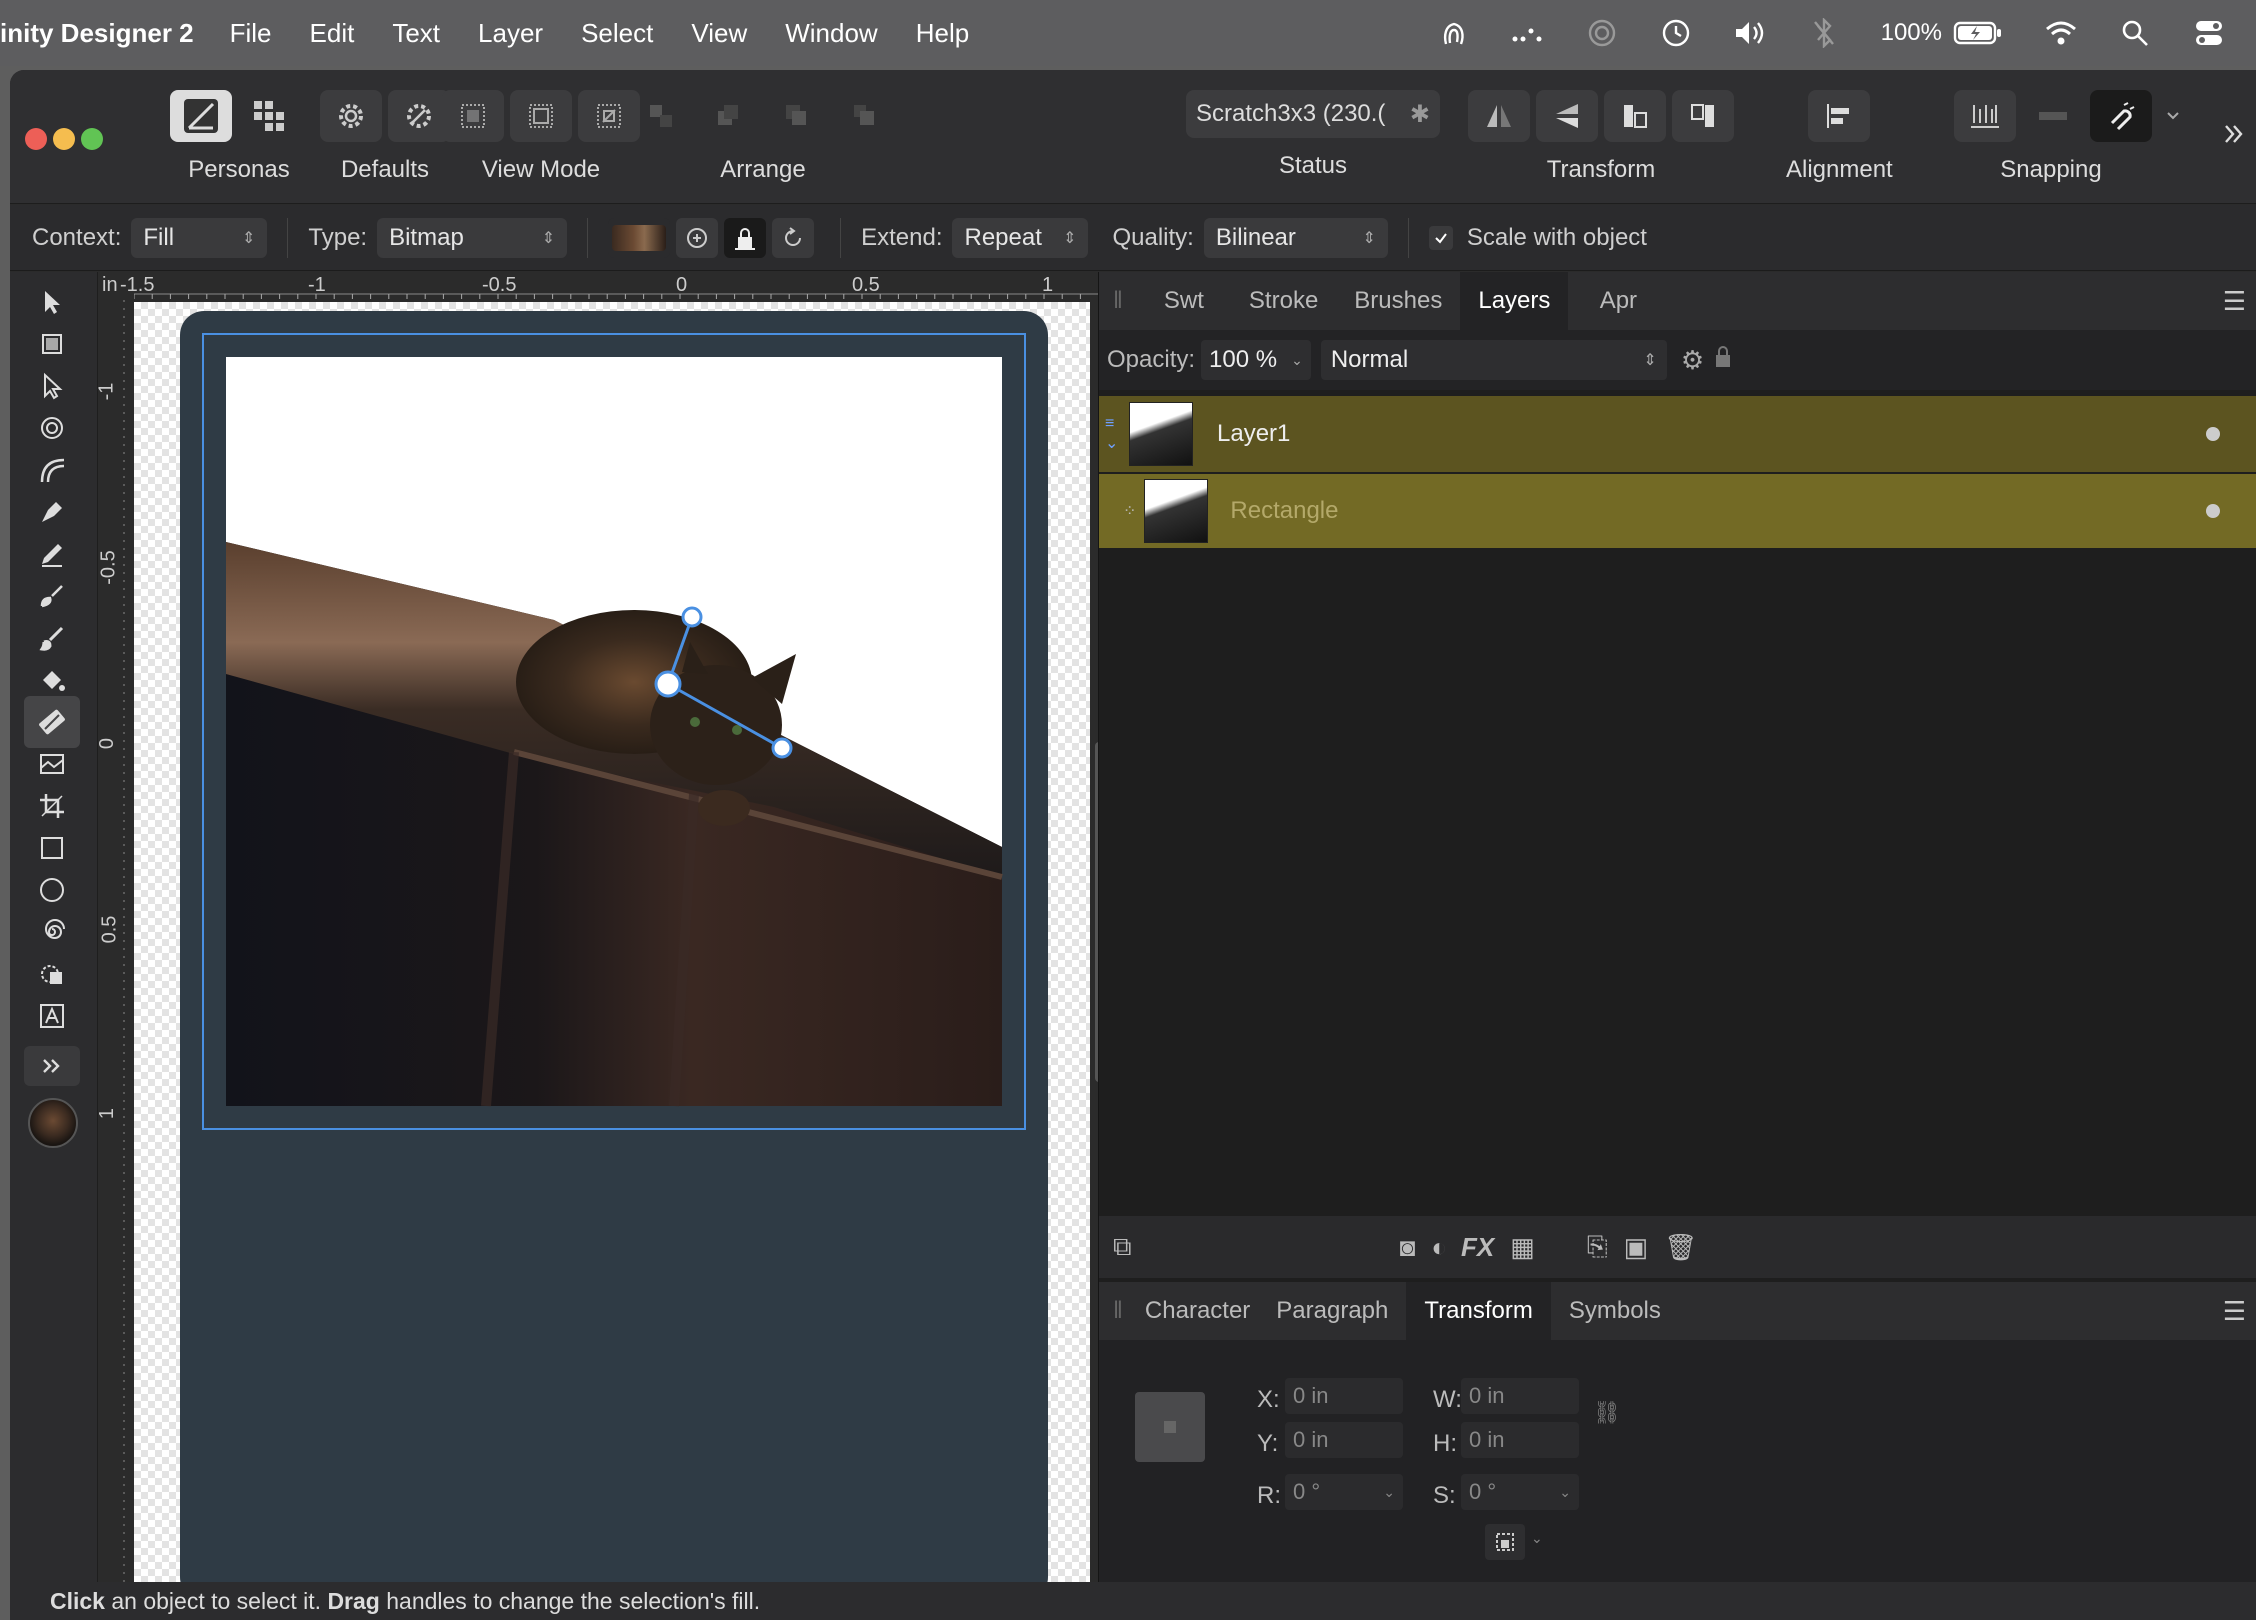 The height and width of the screenshot is (1620, 2256). I want to click on close-window-button, so click(36, 139).